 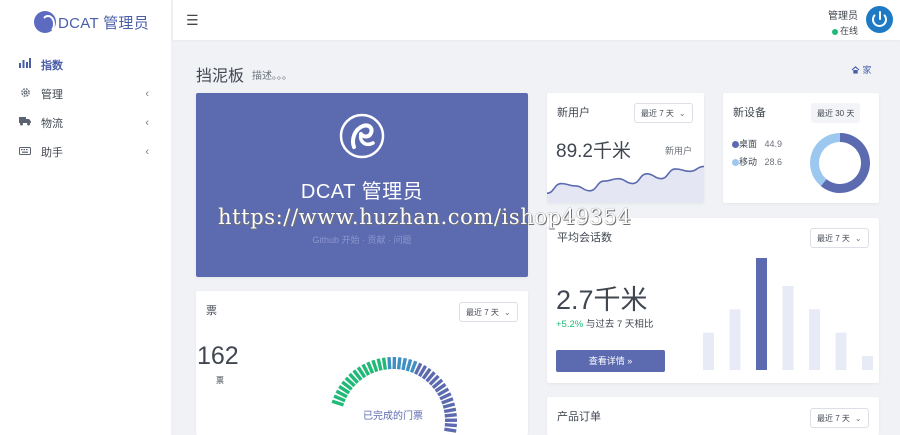 What do you see at coordinates (602, 300) in the screenshot?
I see `avg-sessions-value: 2.7千米` at bounding box center [602, 300].